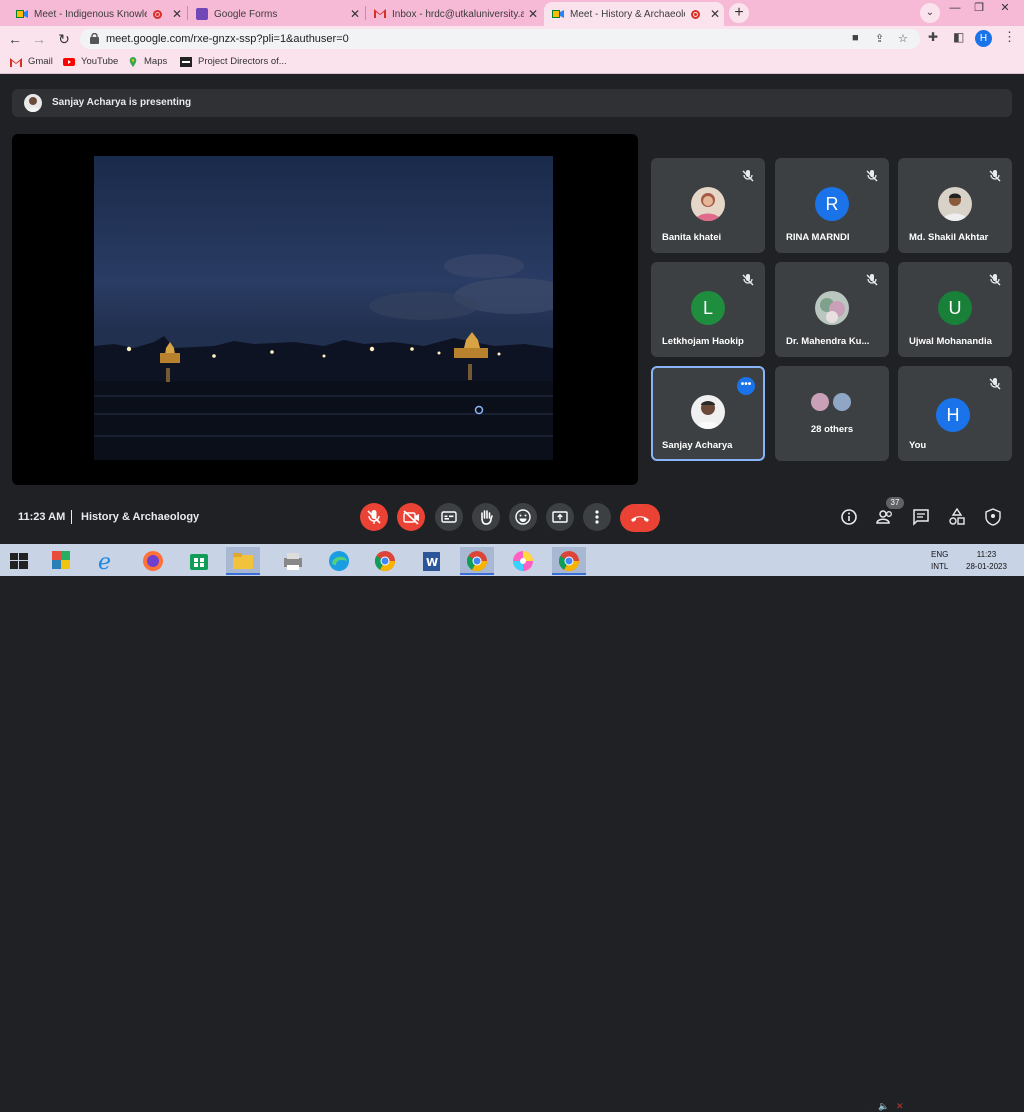 The height and width of the screenshot is (1112, 1024). What do you see at coordinates (986, 561) in the screenshot?
I see `system-clock: 11:23 28-01-2023` at bounding box center [986, 561].